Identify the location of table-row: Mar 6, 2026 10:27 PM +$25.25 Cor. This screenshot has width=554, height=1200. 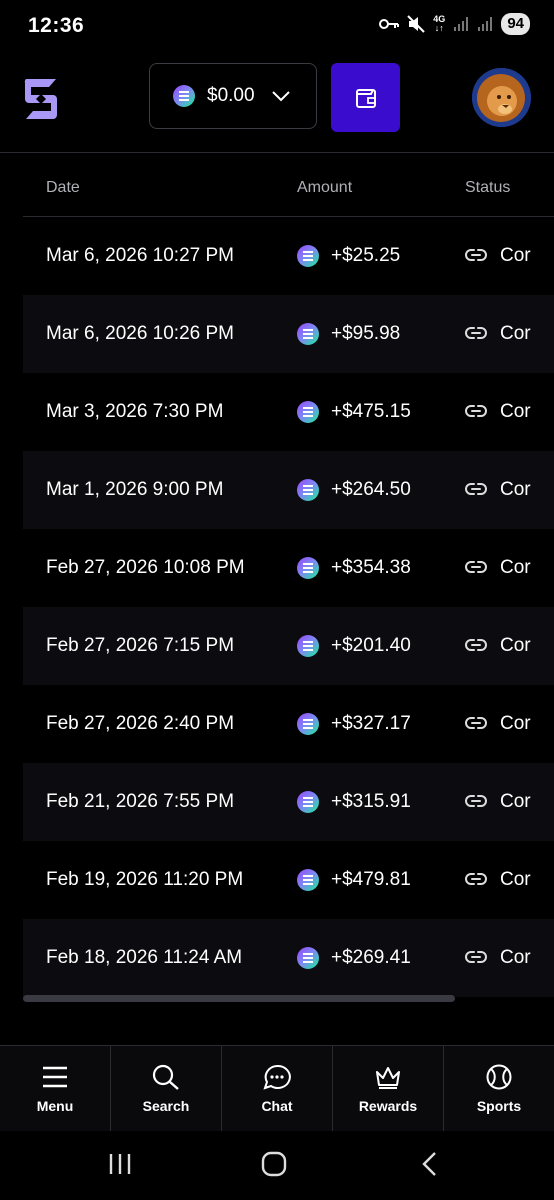
(288, 256).